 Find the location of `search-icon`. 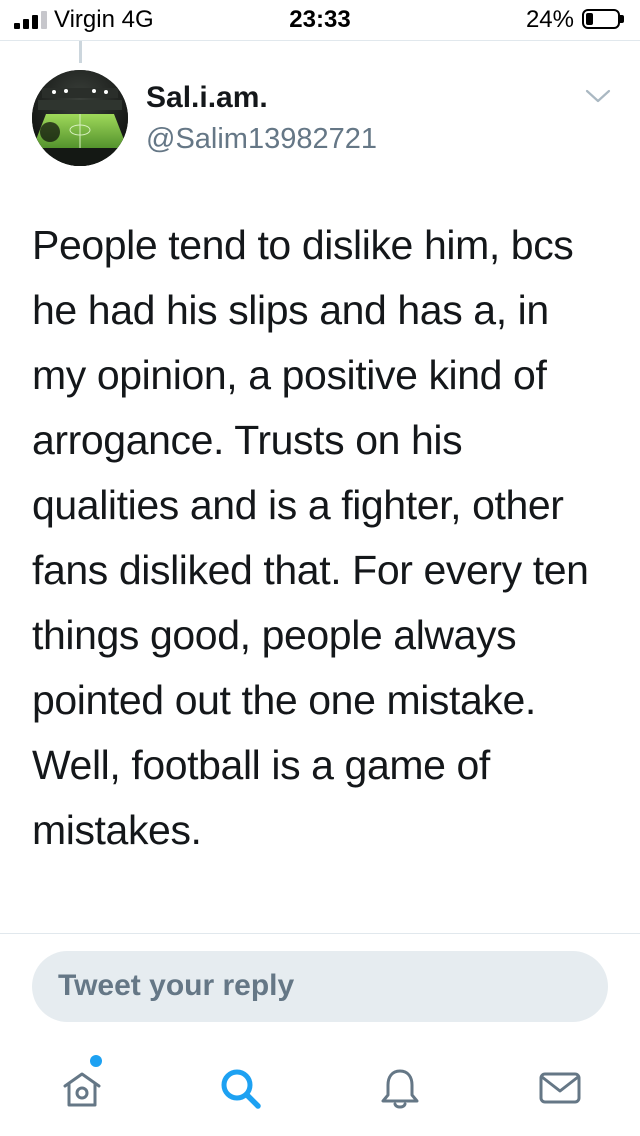

search-icon is located at coordinates (241, 1089).